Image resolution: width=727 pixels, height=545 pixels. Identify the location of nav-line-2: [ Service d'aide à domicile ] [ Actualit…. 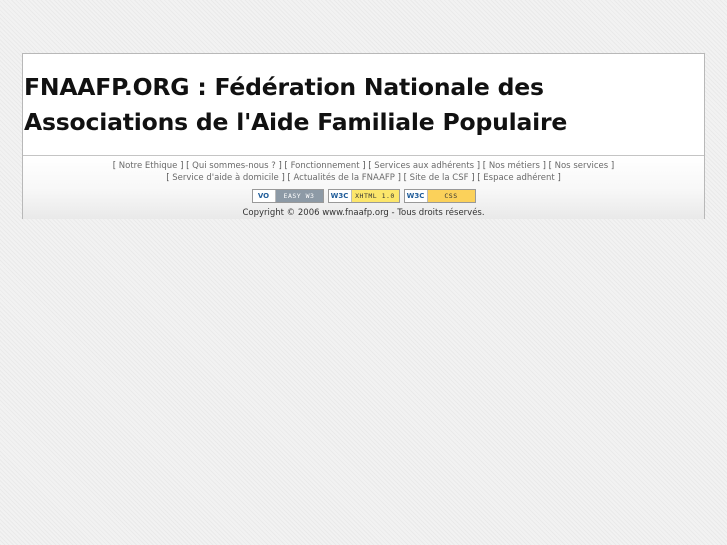
(363, 178).